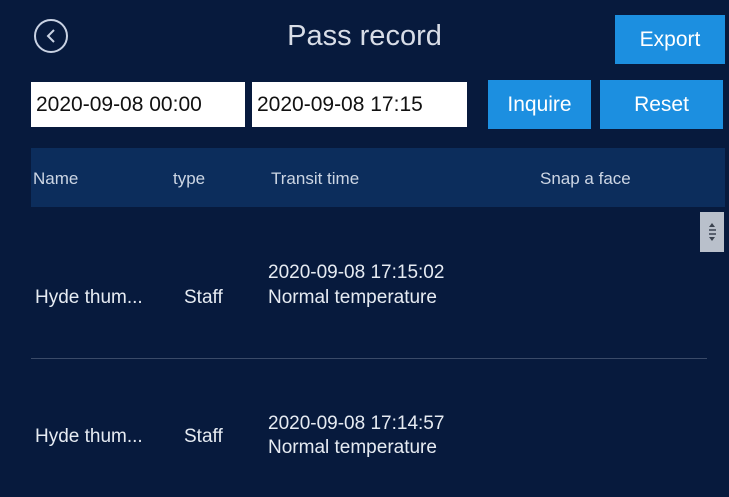 Image resolution: width=729 pixels, height=497 pixels. I want to click on inquire-button: Inquire, so click(539, 104).